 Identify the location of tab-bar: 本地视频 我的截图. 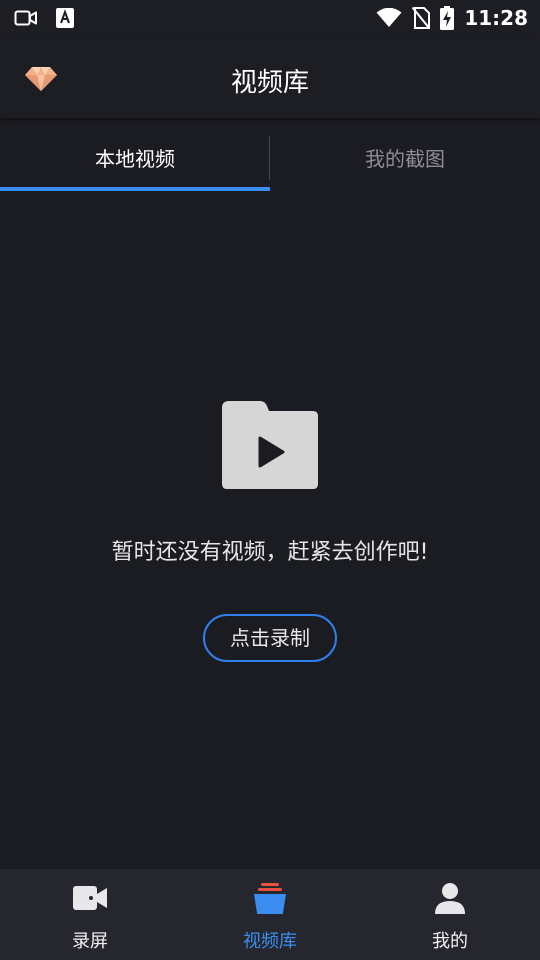
(270, 161).